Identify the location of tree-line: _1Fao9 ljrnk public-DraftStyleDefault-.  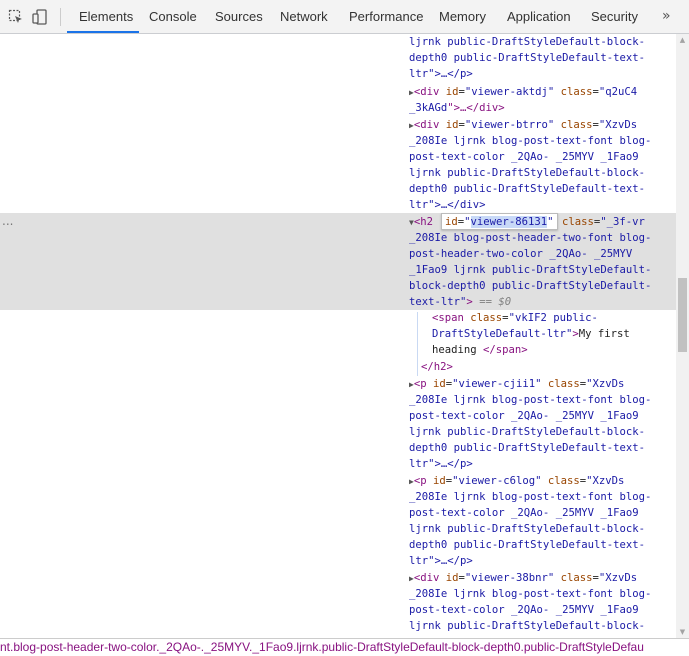
(530, 270).